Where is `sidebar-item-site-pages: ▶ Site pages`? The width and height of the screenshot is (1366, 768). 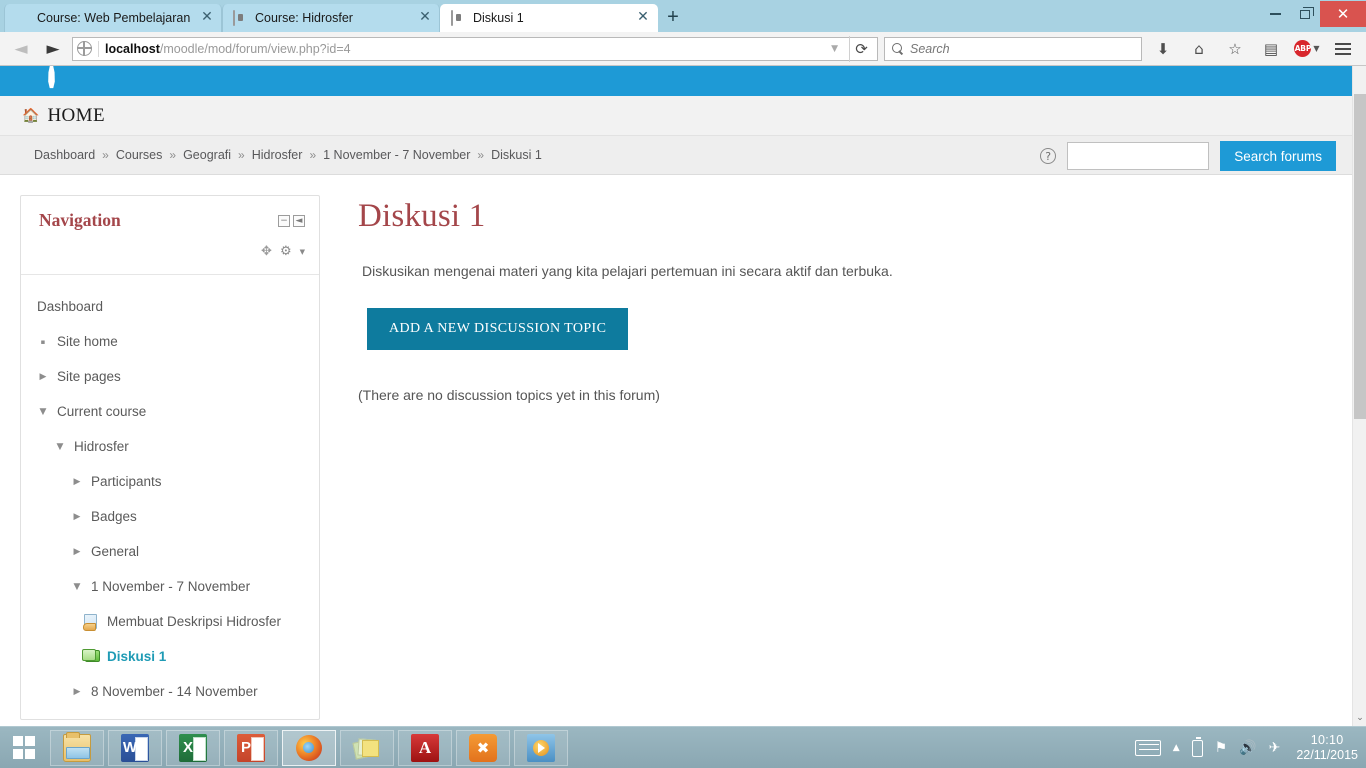
sidebar-item-site-pages: ▶ Site pages is located at coordinates (170, 376).